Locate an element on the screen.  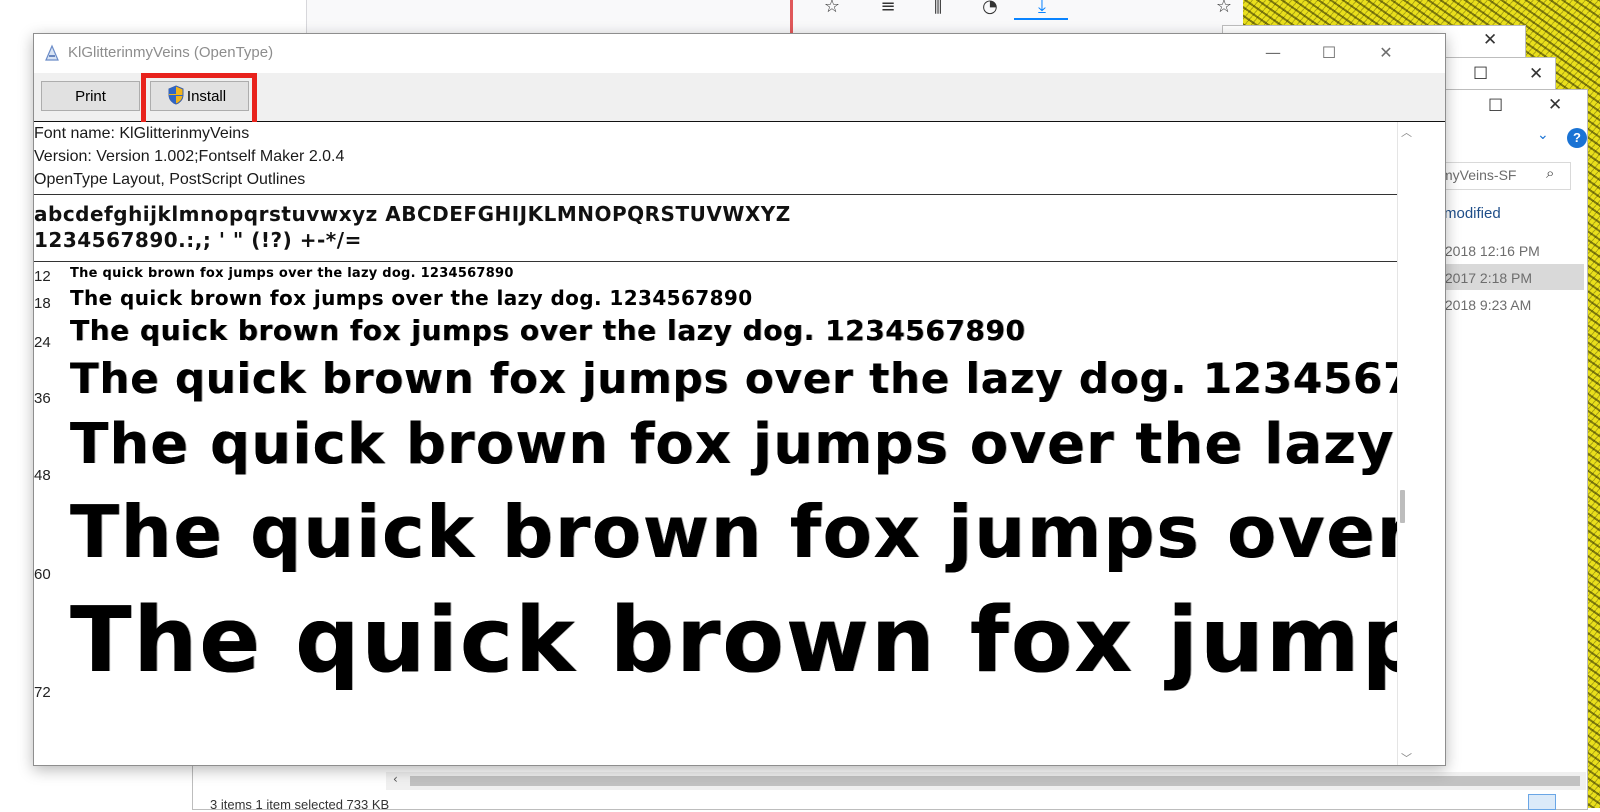
vertical-scrollbar is located at coordinates (1406, 443).